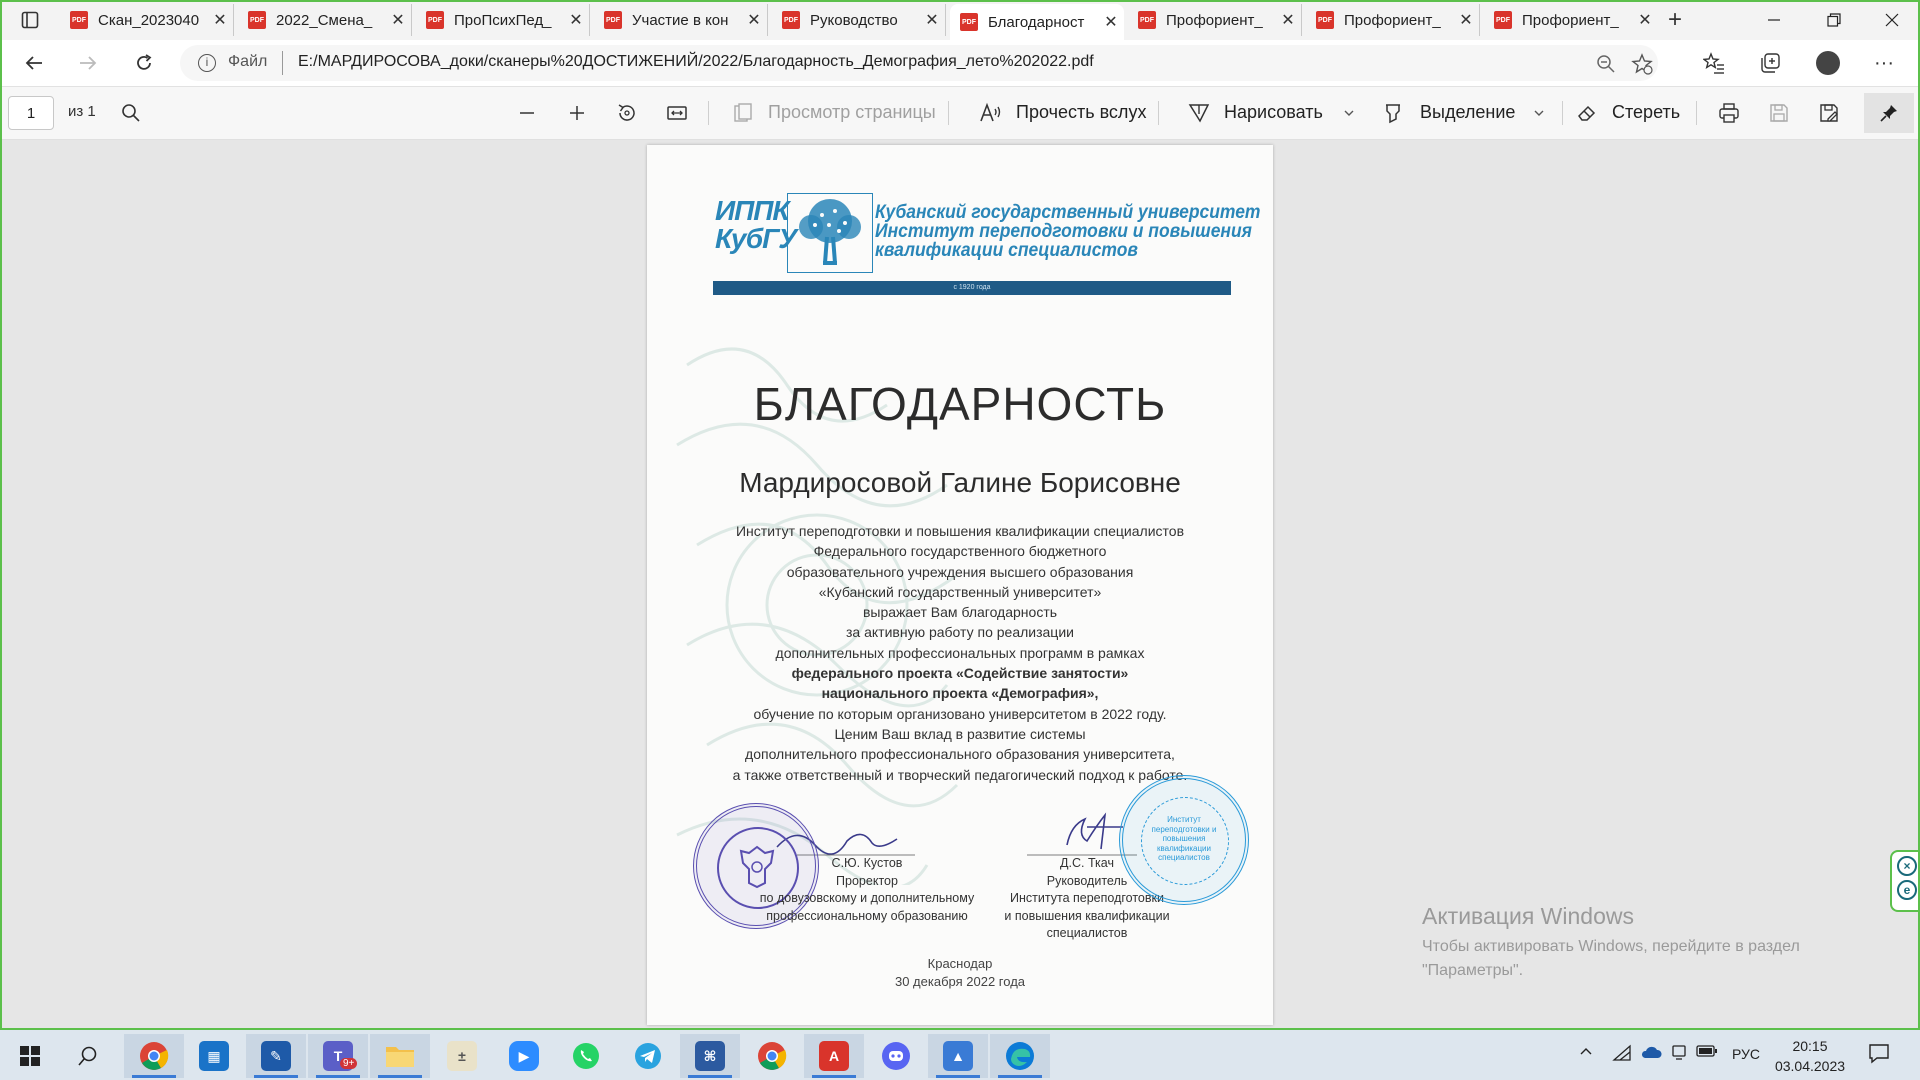 This screenshot has height=1080, width=1920. I want to click on acrobat-icon: A, so click(834, 1056).